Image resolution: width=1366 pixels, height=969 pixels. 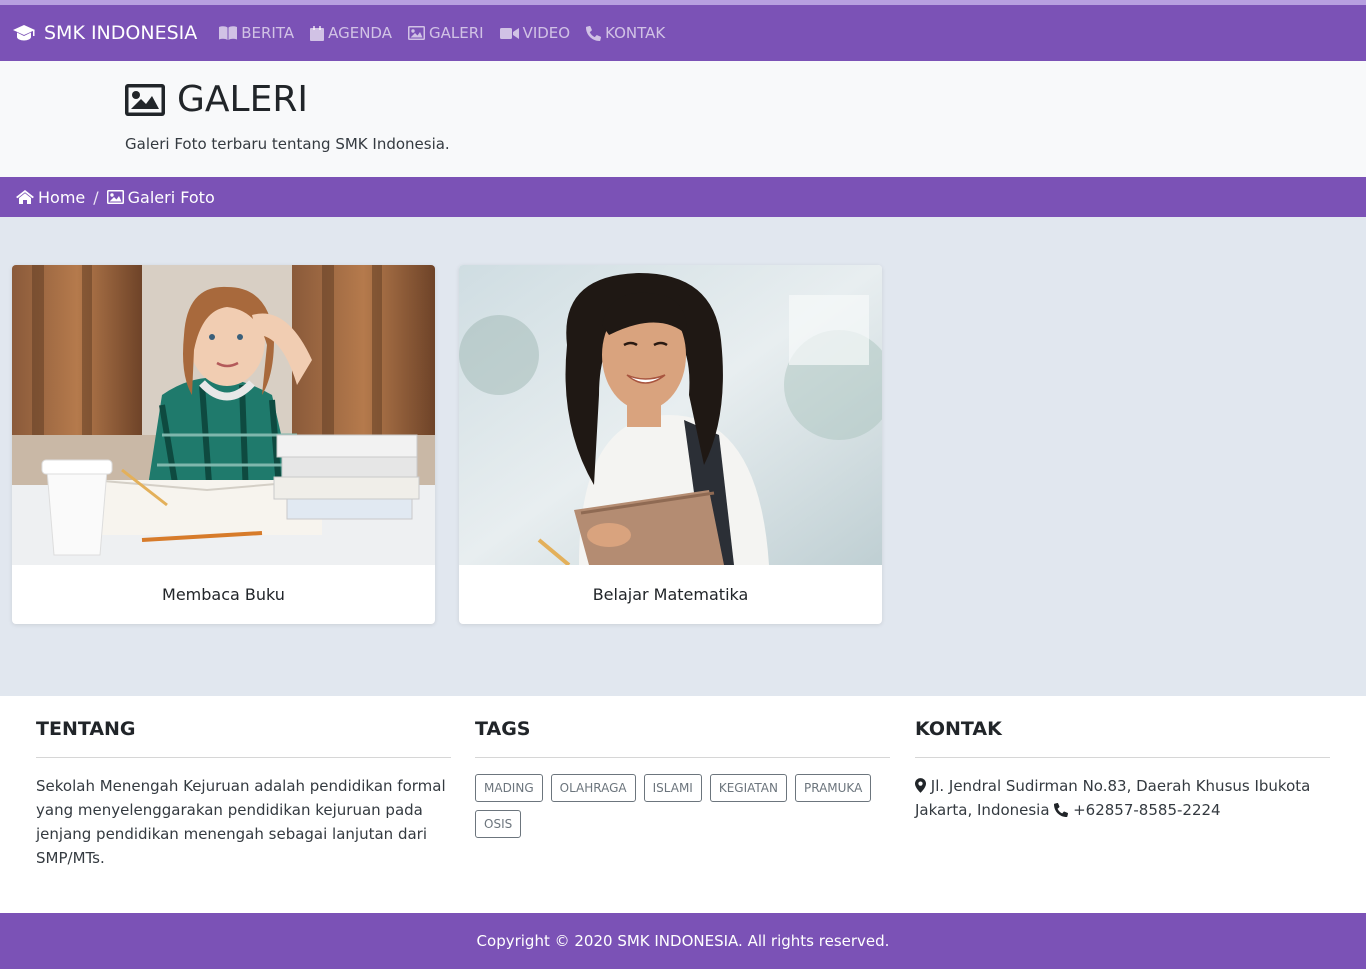 What do you see at coordinates (24, 33) in the screenshot?
I see `graduation-cap-icon` at bounding box center [24, 33].